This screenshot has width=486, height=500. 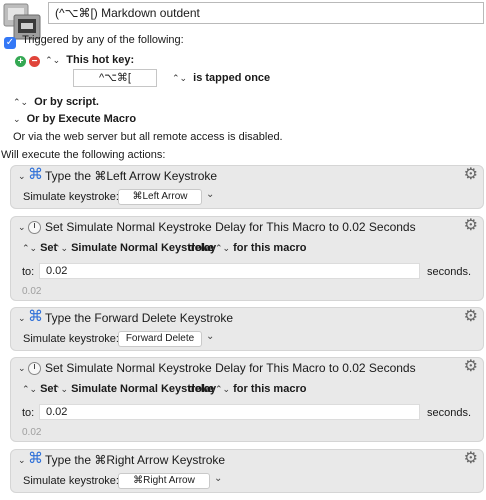 I want to click on or-by-script-label: Or by script., so click(x=66, y=102).